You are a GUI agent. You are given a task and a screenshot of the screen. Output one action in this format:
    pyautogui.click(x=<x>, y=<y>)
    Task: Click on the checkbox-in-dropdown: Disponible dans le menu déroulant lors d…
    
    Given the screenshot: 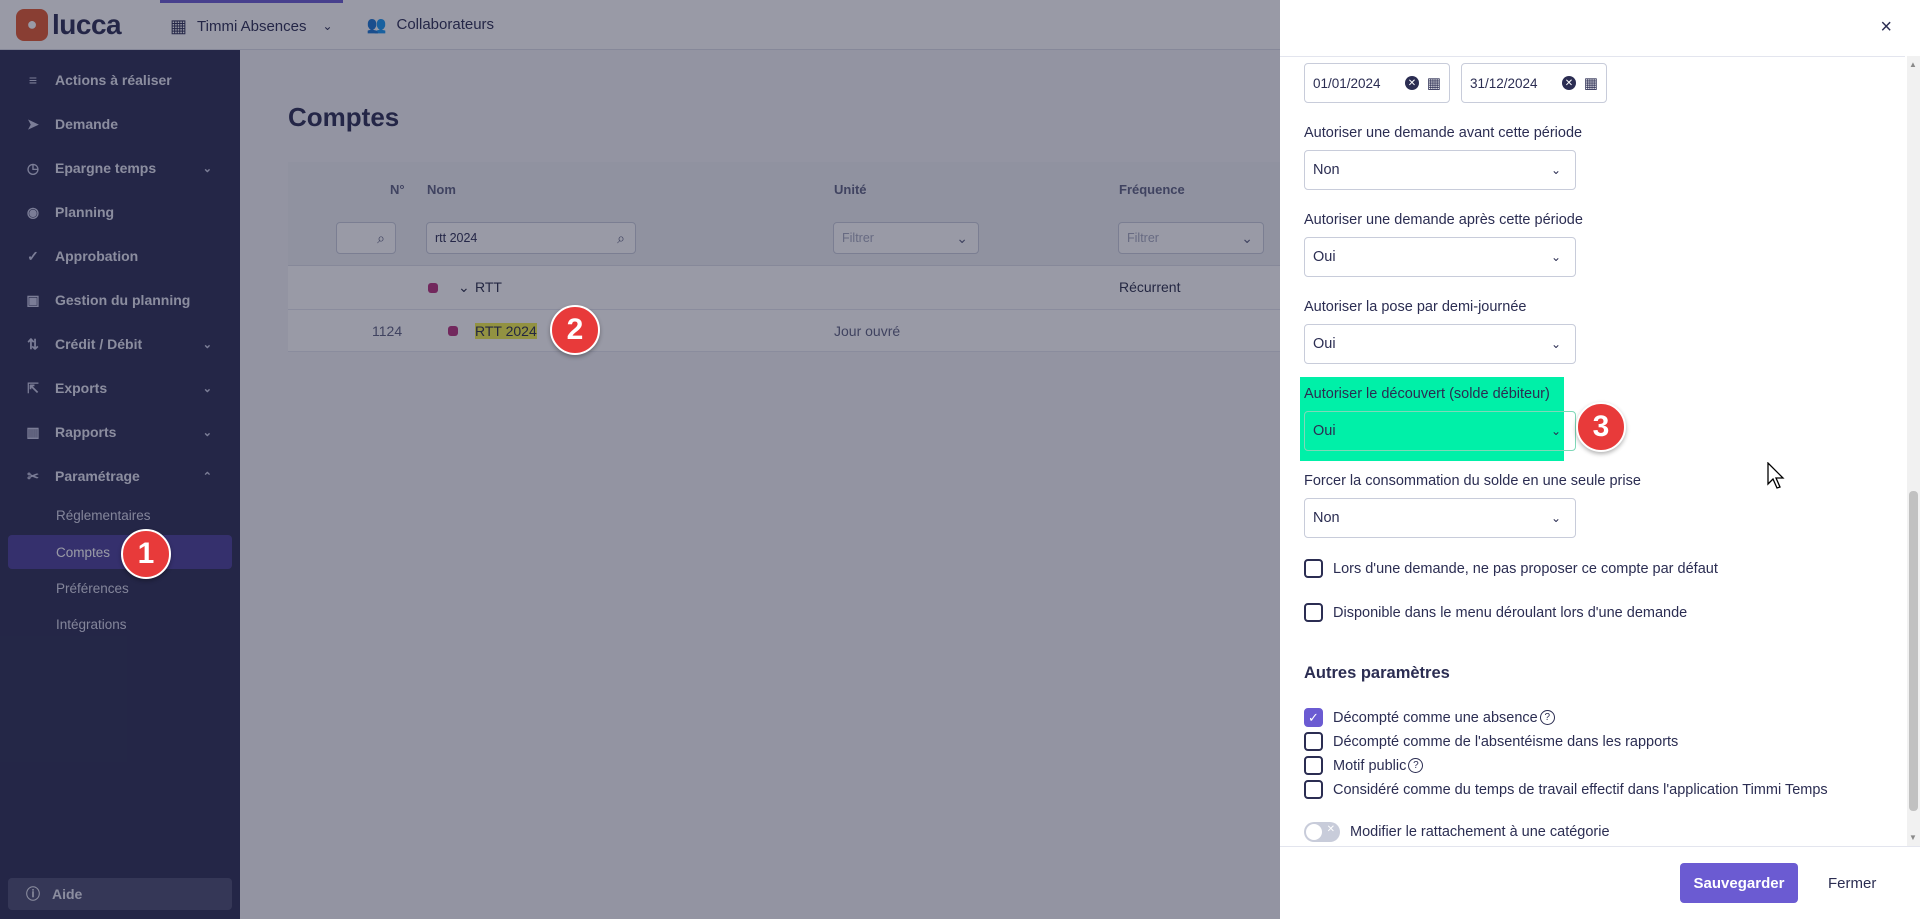 What is the action you would take?
    pyautogui.click(x=1495, y=612)
    